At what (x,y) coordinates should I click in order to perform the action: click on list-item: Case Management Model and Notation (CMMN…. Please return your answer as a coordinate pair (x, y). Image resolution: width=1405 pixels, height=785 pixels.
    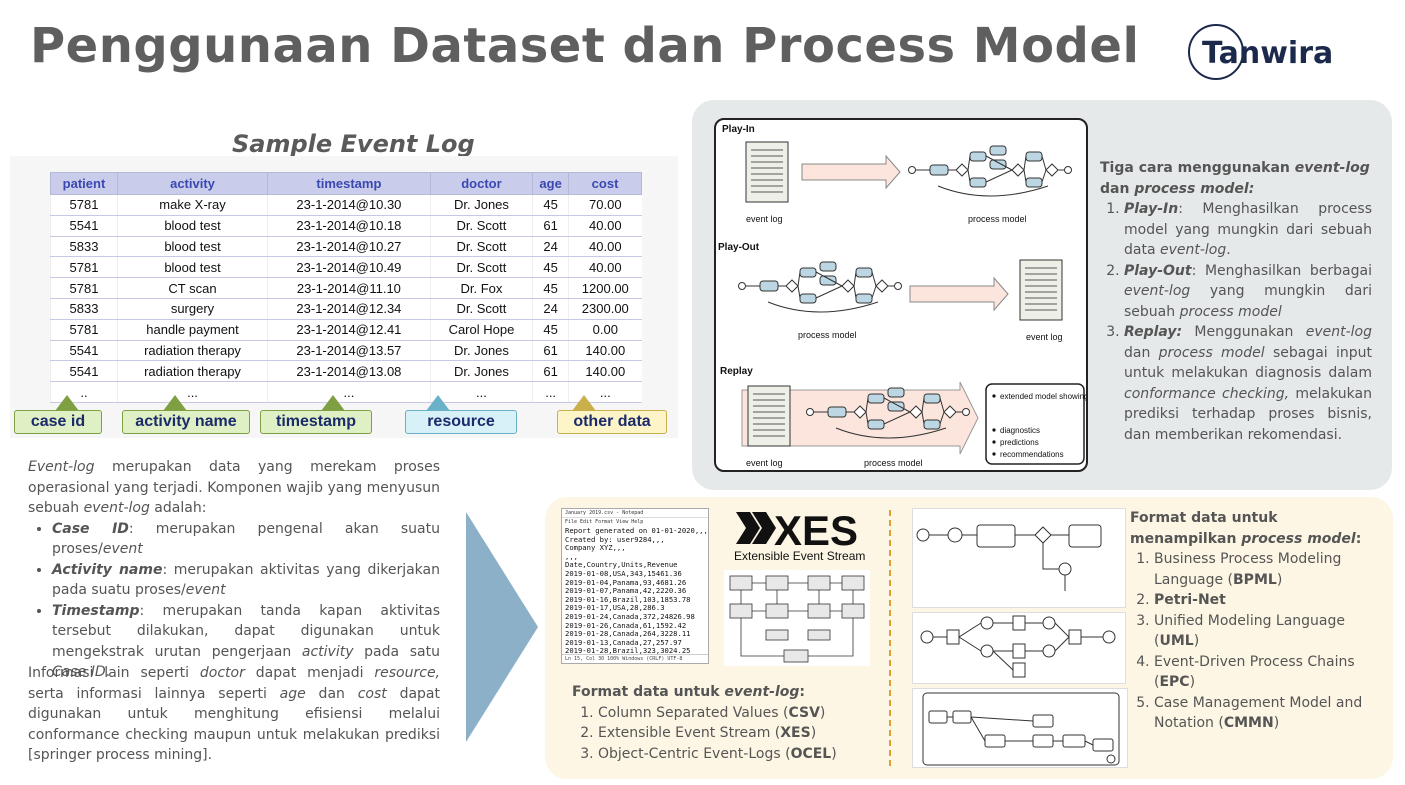
    Looking at the image, I should click on (1267, 713).